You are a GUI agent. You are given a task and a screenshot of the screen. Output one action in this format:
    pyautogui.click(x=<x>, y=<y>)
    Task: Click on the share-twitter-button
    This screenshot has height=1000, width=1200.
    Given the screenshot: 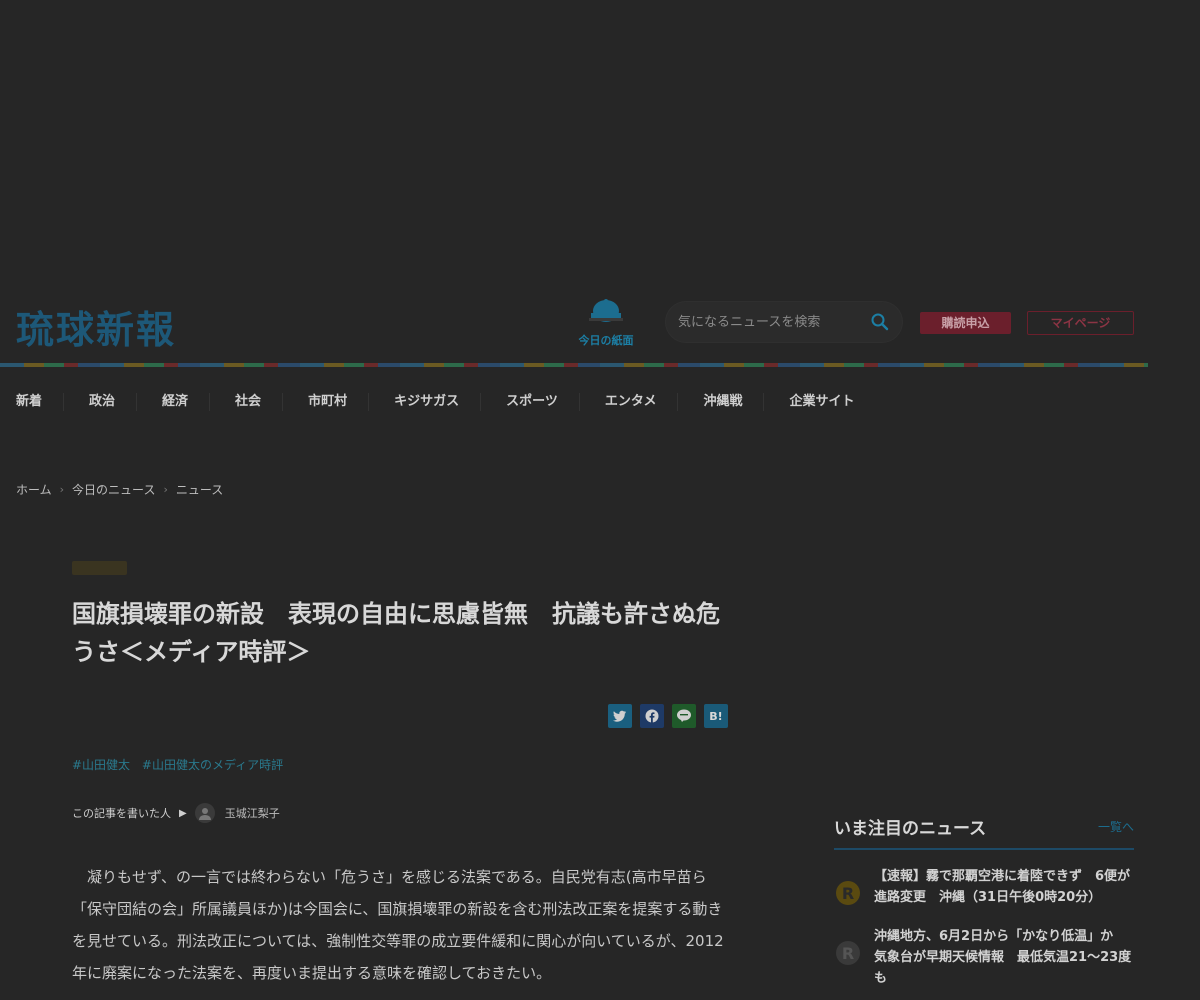 What is the action you would take?
    pyautogui.click(x=620, y=716)
    